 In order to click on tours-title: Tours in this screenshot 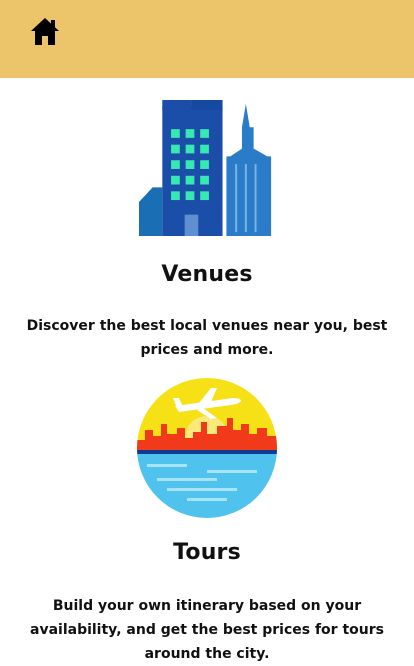, I will do `click(207, 552)`.